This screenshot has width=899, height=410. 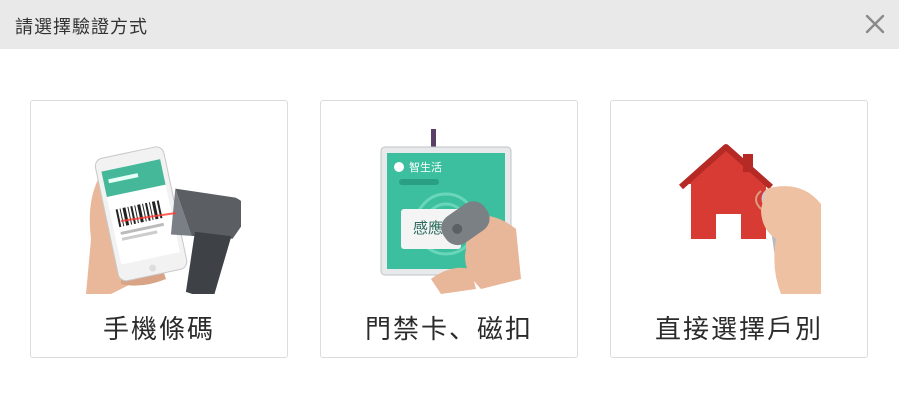 What do you see at coordinates (738, 330) in the screenshot?
I see `option-label: 直接選擇戶別` at bounding box center [738, 330].